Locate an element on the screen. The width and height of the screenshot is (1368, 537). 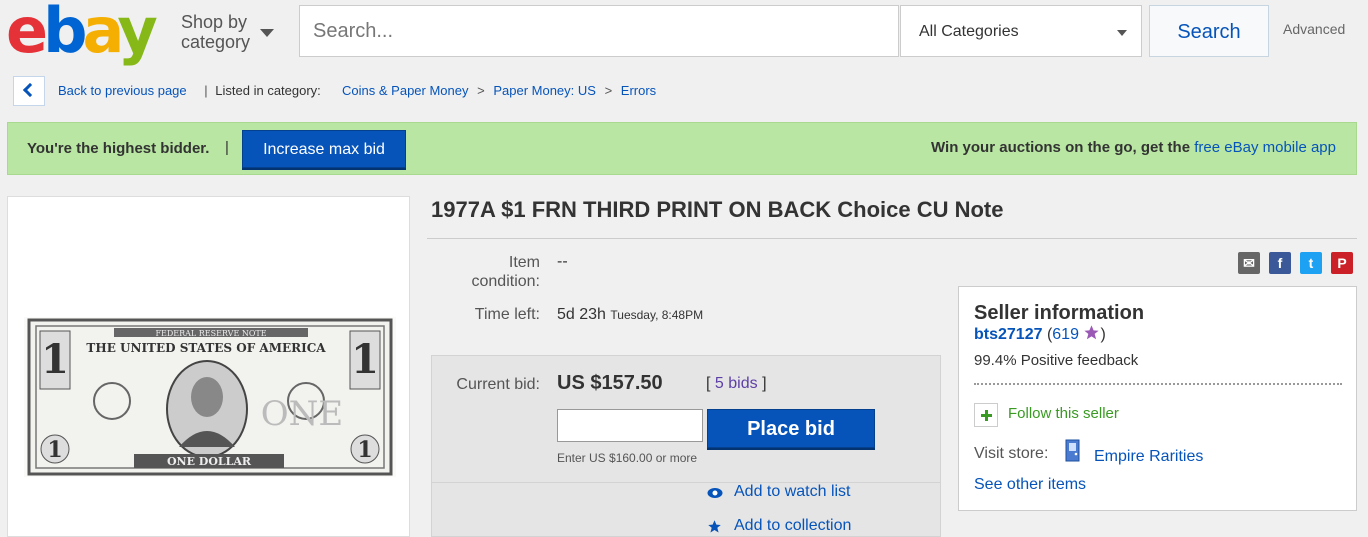
seller-info-title: Seller information is located at coordinates (1059, 313).